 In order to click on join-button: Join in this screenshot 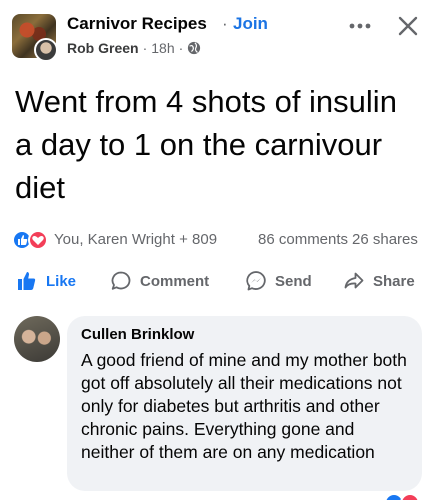, I will do `click(250, 24)`.